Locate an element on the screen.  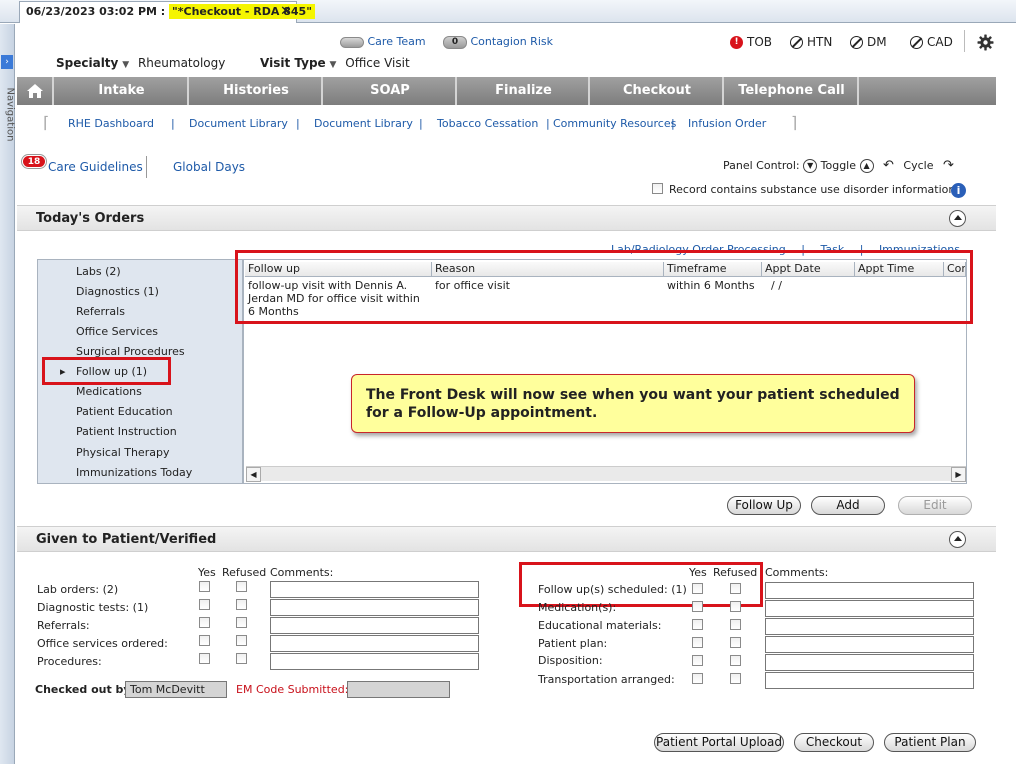
global-days-link: Global Days is located at coordinates (209, 167).